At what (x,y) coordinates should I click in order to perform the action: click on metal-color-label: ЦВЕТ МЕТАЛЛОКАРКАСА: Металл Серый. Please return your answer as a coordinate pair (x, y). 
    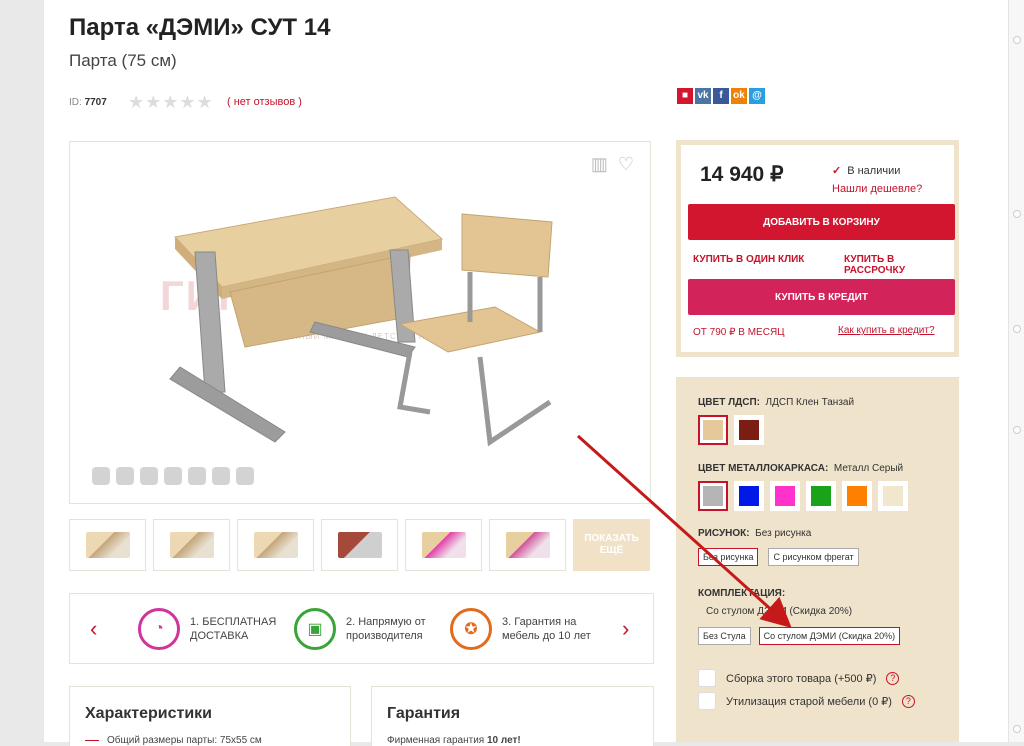
    Looking at the image, I should click on (800, 468).